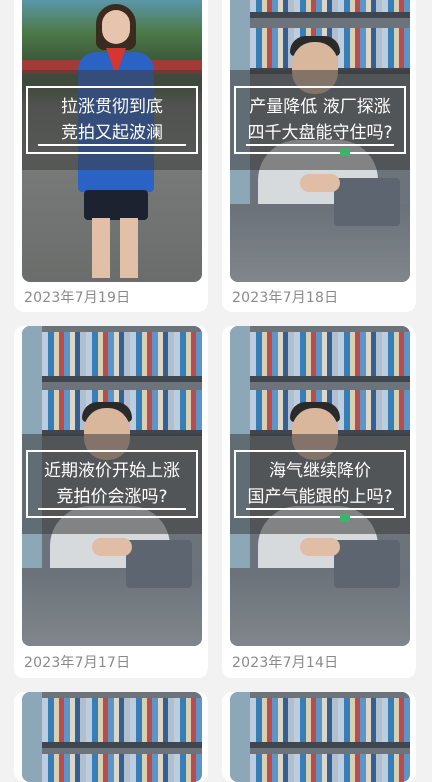  Describe the element at coordinates (116, 205) in the screenshot. I see `person-shorts` at that location.